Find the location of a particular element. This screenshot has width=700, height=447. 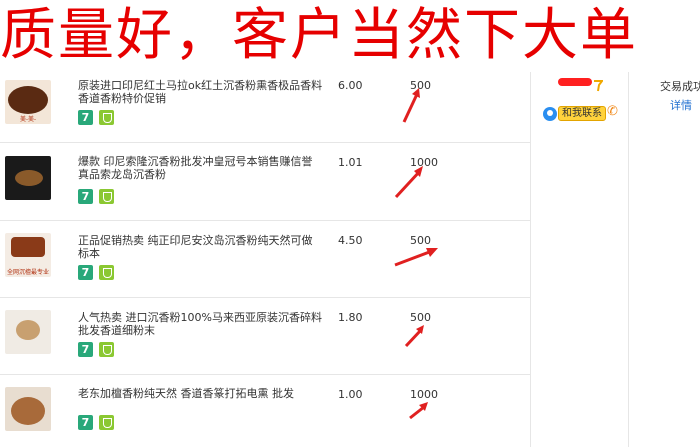

product-thumbnail: 全网沉檀最专业 is located at coordinates (28, 255).